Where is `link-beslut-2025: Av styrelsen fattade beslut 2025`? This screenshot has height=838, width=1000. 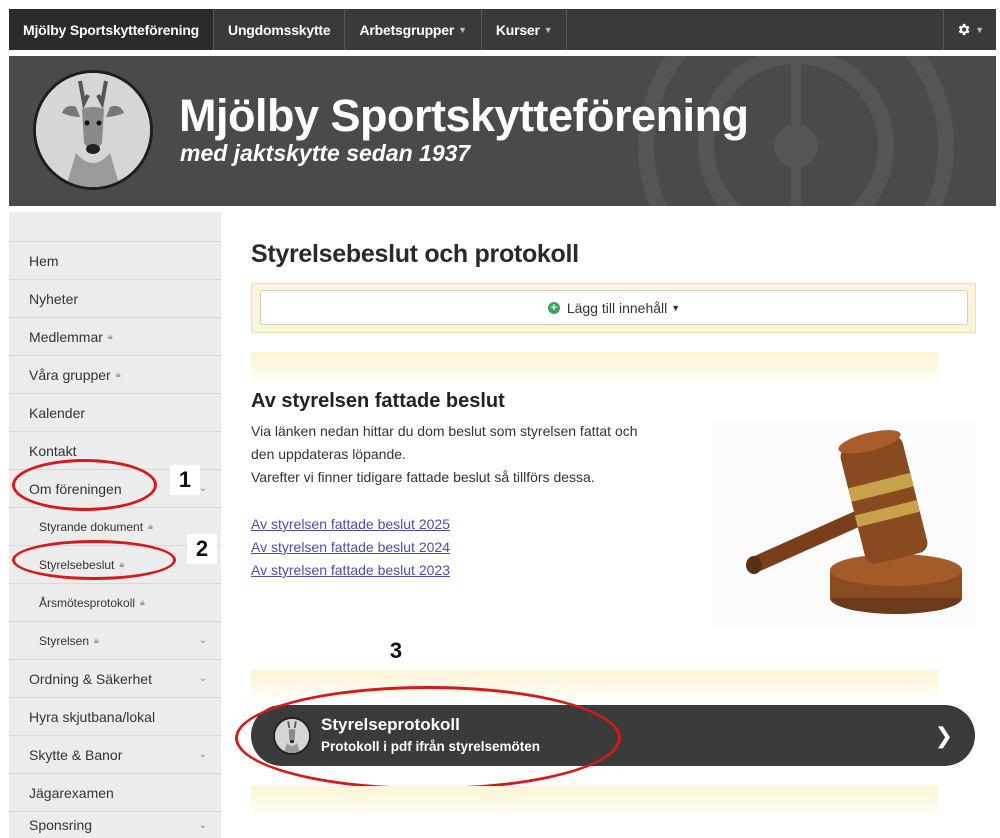 link-beslut-2025: Av styrelsen fattade beslut 2025 is located at coordinates (350, 524).